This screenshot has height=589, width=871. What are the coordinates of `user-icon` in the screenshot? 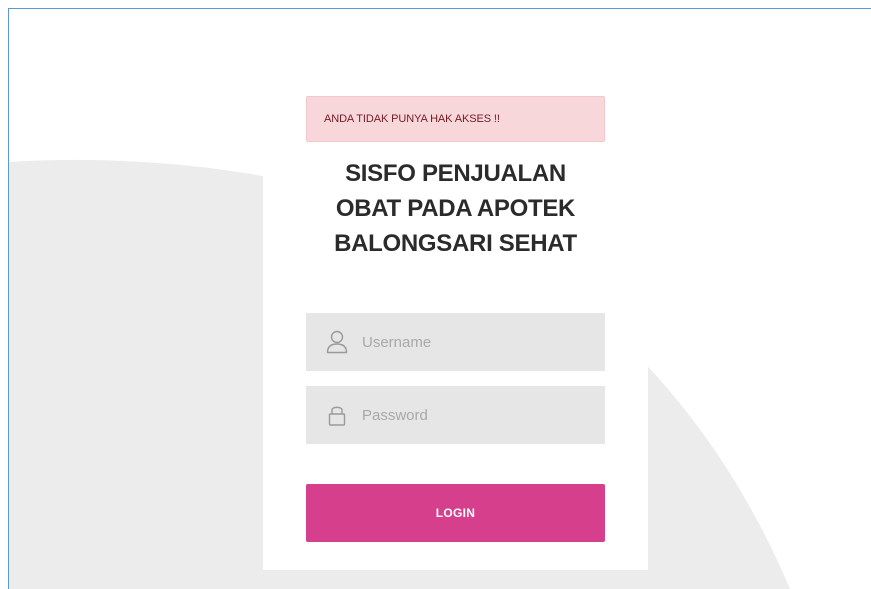 It's located at (337, 342).